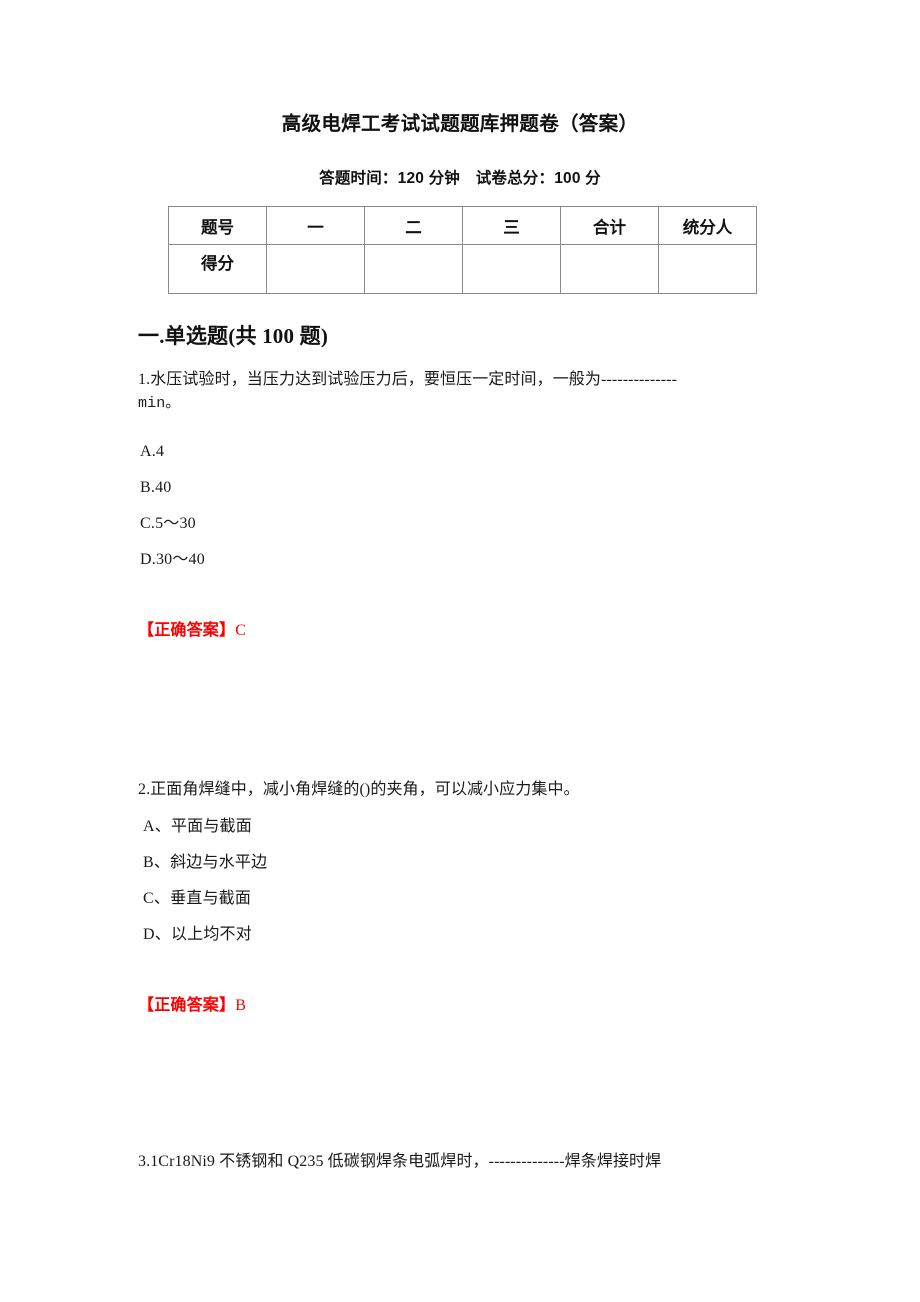 The width and height of the screenshot is (920, 1302). Describe the element at coordinates (241, 630) in the screenshot. I see `answer-value: C` at that location.